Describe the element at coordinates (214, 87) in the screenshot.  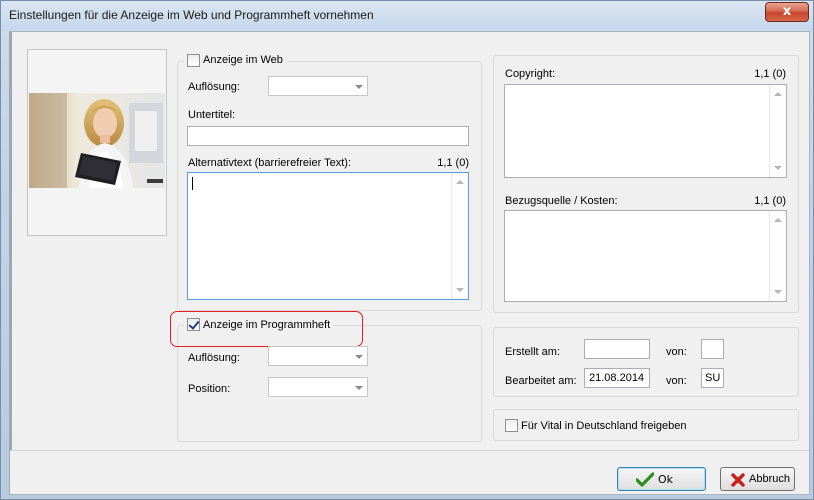
I see `web-resolution-label: Auflösung:` at that location.